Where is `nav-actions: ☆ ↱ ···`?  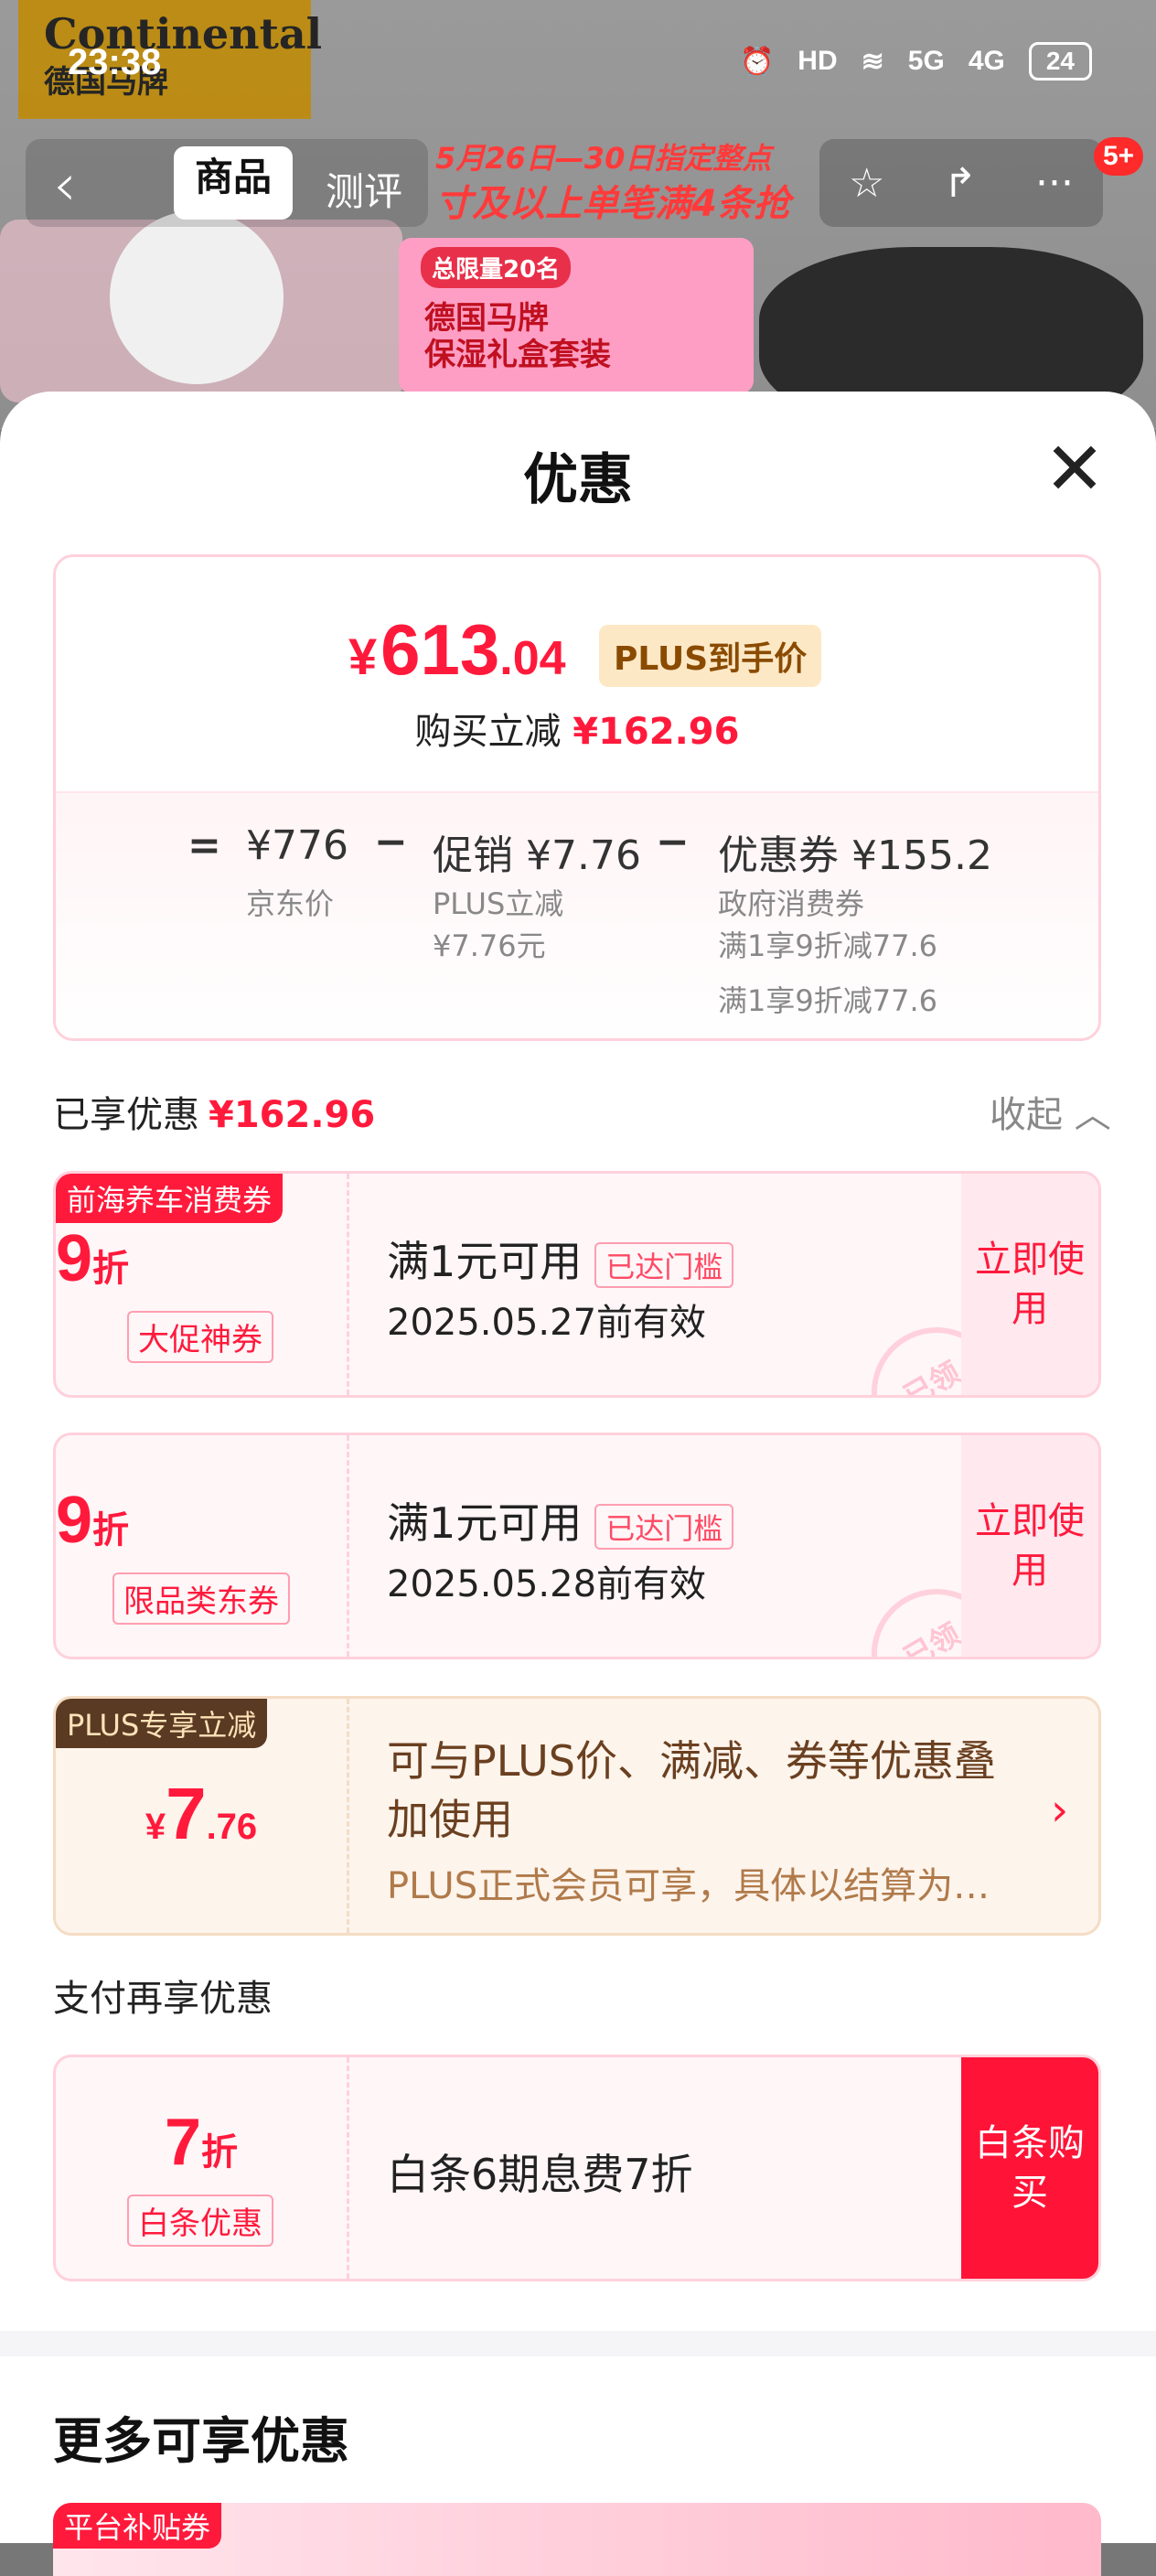
nav-actions: ☆ ↱ ··· is located at coordinates (961, 183).